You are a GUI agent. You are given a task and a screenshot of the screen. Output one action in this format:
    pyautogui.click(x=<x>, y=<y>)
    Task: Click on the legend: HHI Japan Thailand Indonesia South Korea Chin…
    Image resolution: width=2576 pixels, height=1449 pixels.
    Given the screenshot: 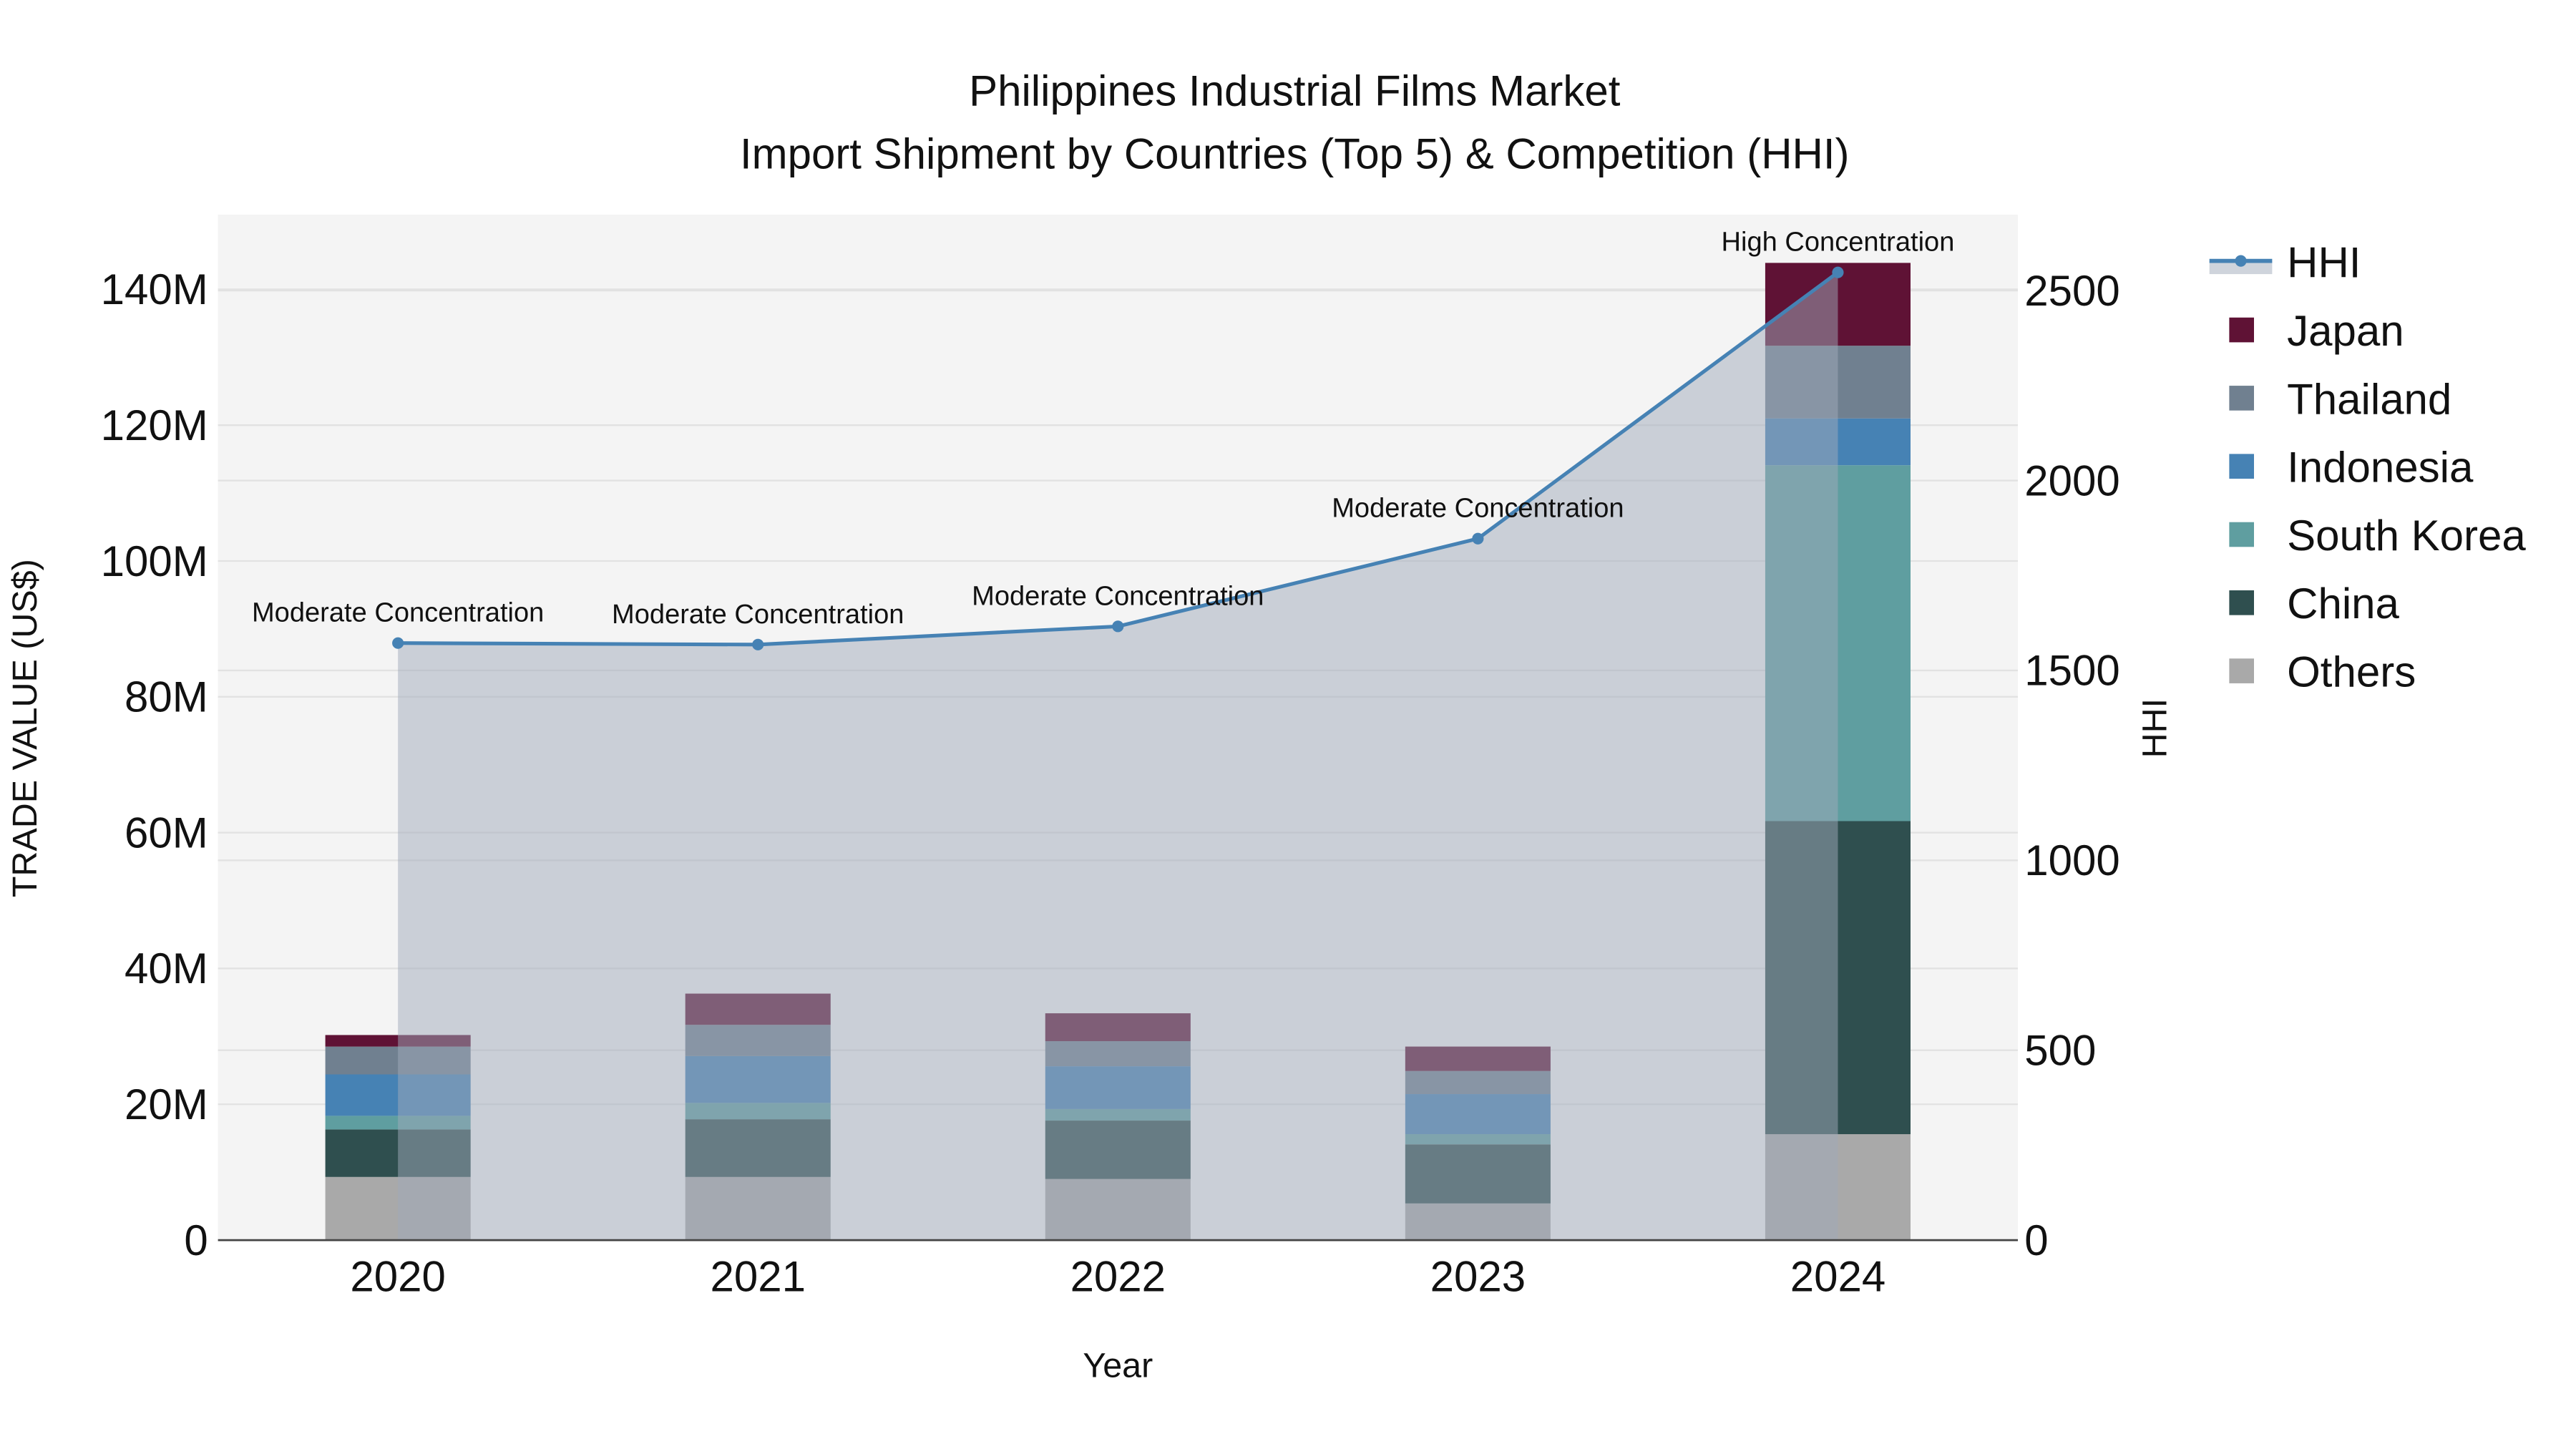 What is the action you would take?
    pyautogui.click(x=2367, y=467)
    